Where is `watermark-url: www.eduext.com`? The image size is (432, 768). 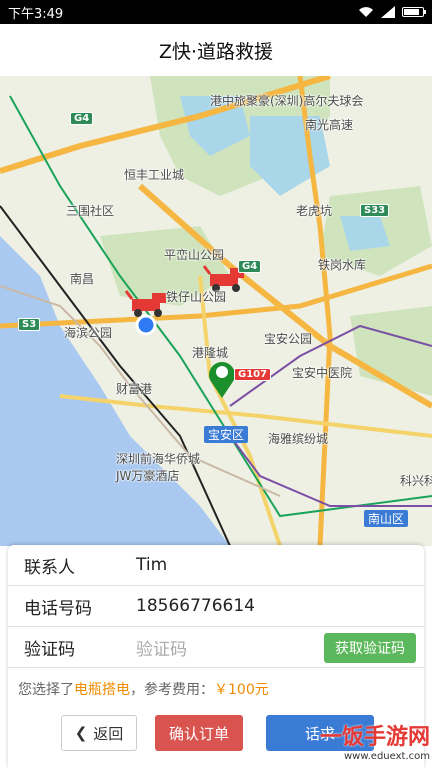 watermark-url: www.eduext.com is located at coordinates (387, 756).